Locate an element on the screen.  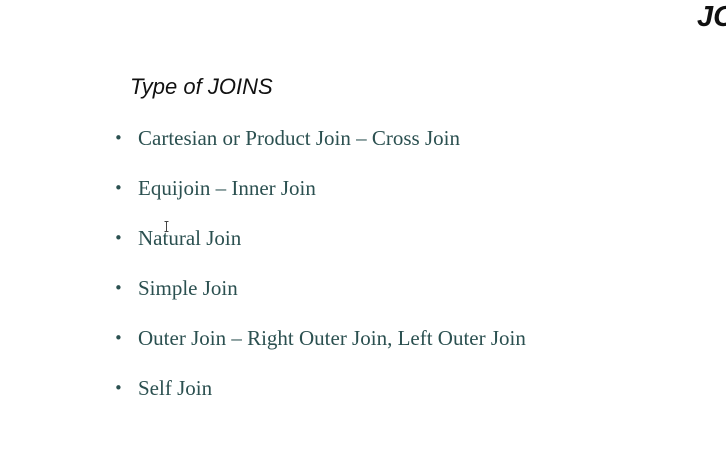
bullet-text: Natural Join is located at coordinates (190, 237).